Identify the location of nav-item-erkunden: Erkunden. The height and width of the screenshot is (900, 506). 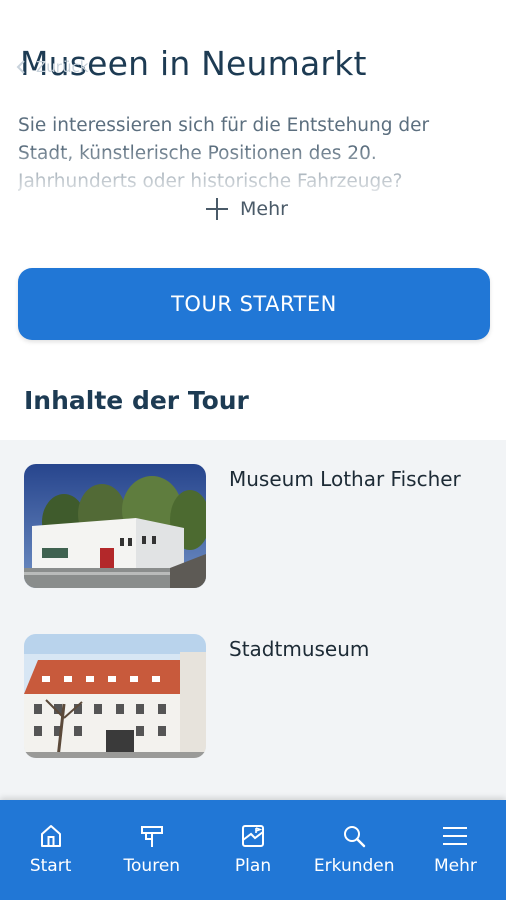
(354, 850).